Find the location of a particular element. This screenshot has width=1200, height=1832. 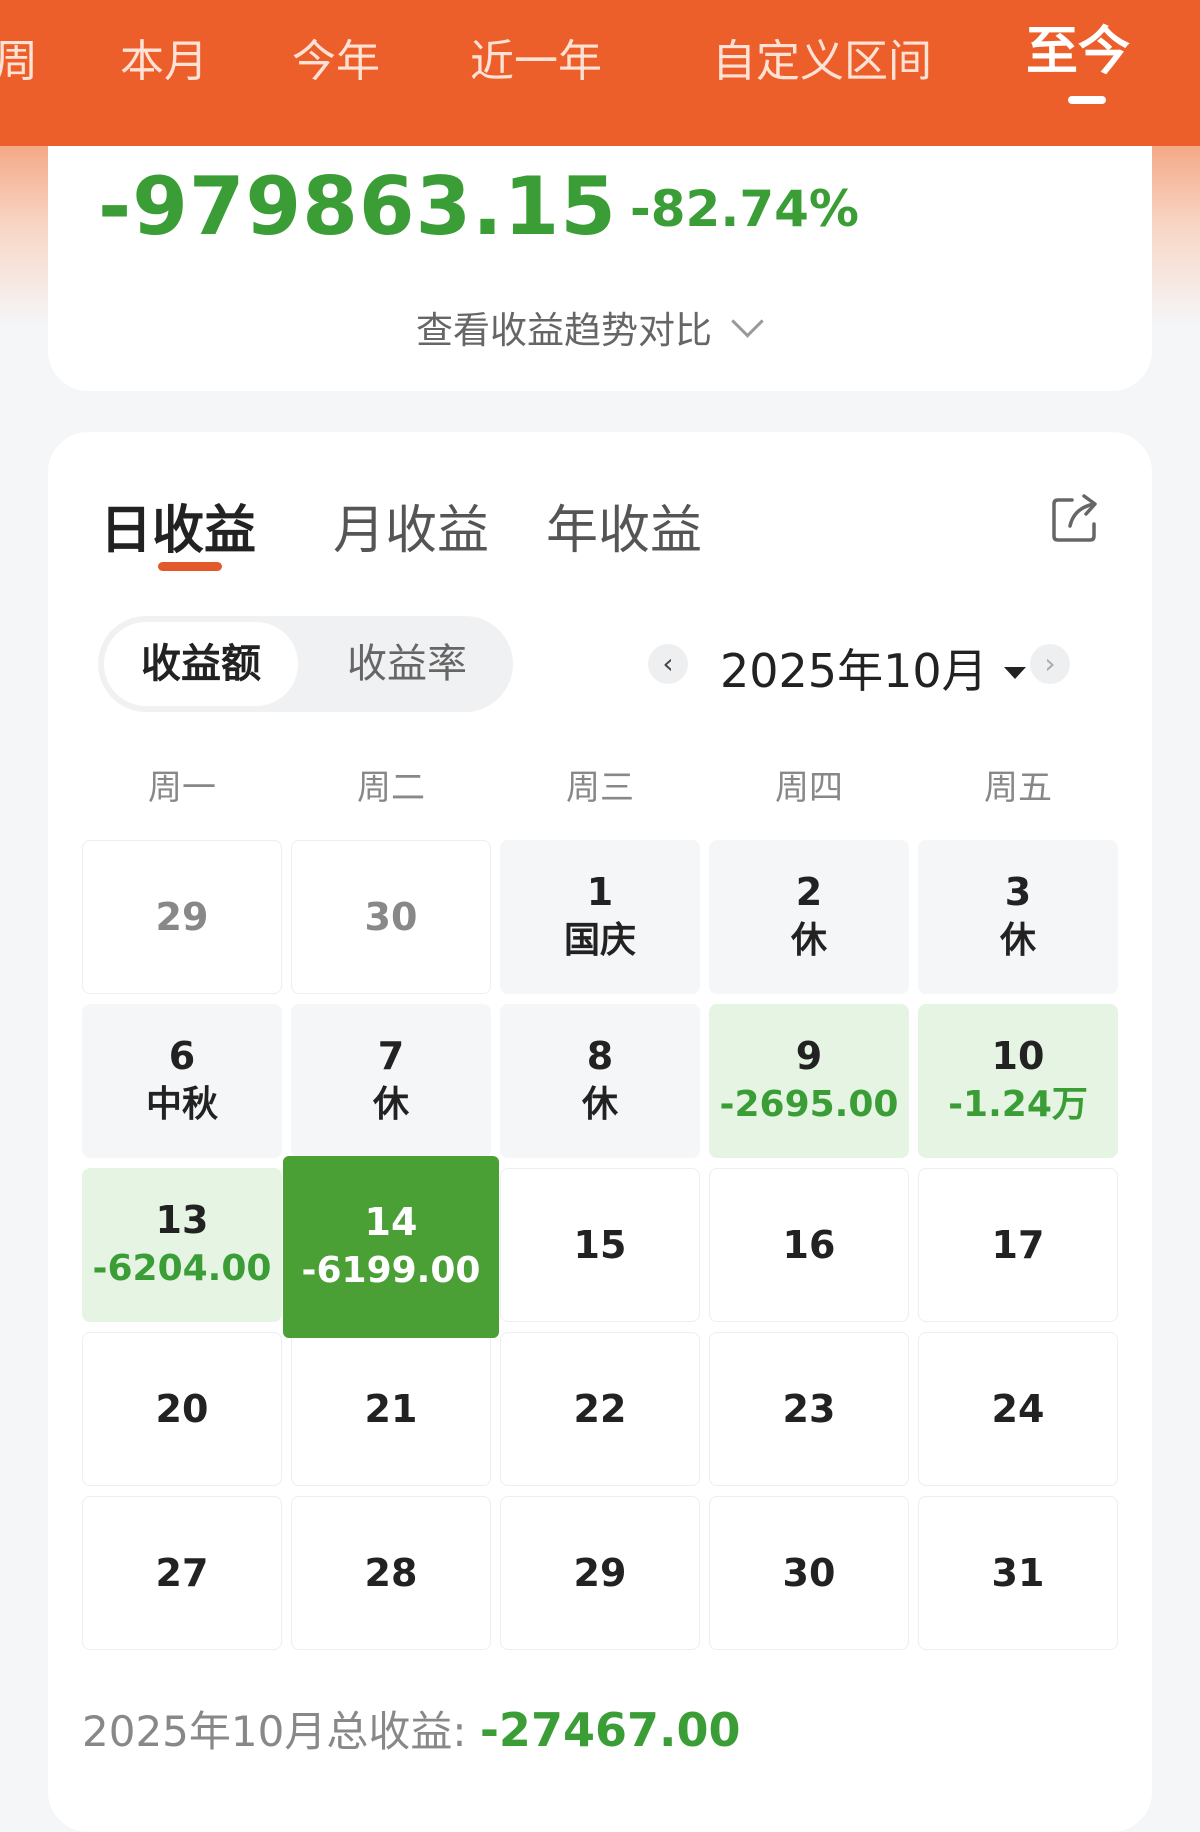

period-tab-this-year: 今年 is located at coordinates (336, 62).